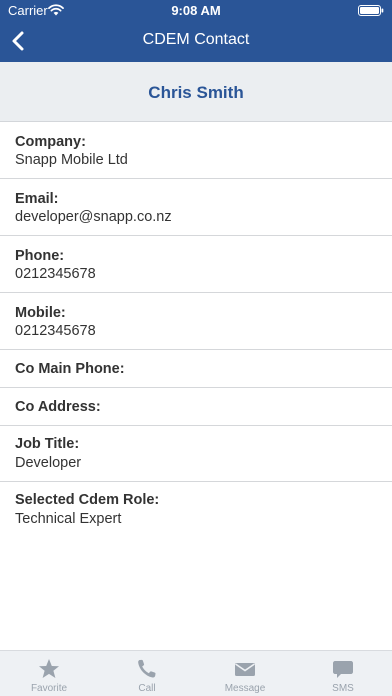 The height and width of the screenshot is (696, 392). Describe the element at coordinates (49, 688) in the screenshot. I see `tab-label: Favorite` at that location.